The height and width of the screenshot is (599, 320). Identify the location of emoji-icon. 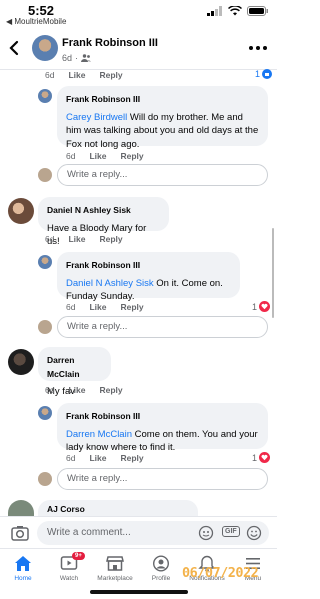
(254, 533).